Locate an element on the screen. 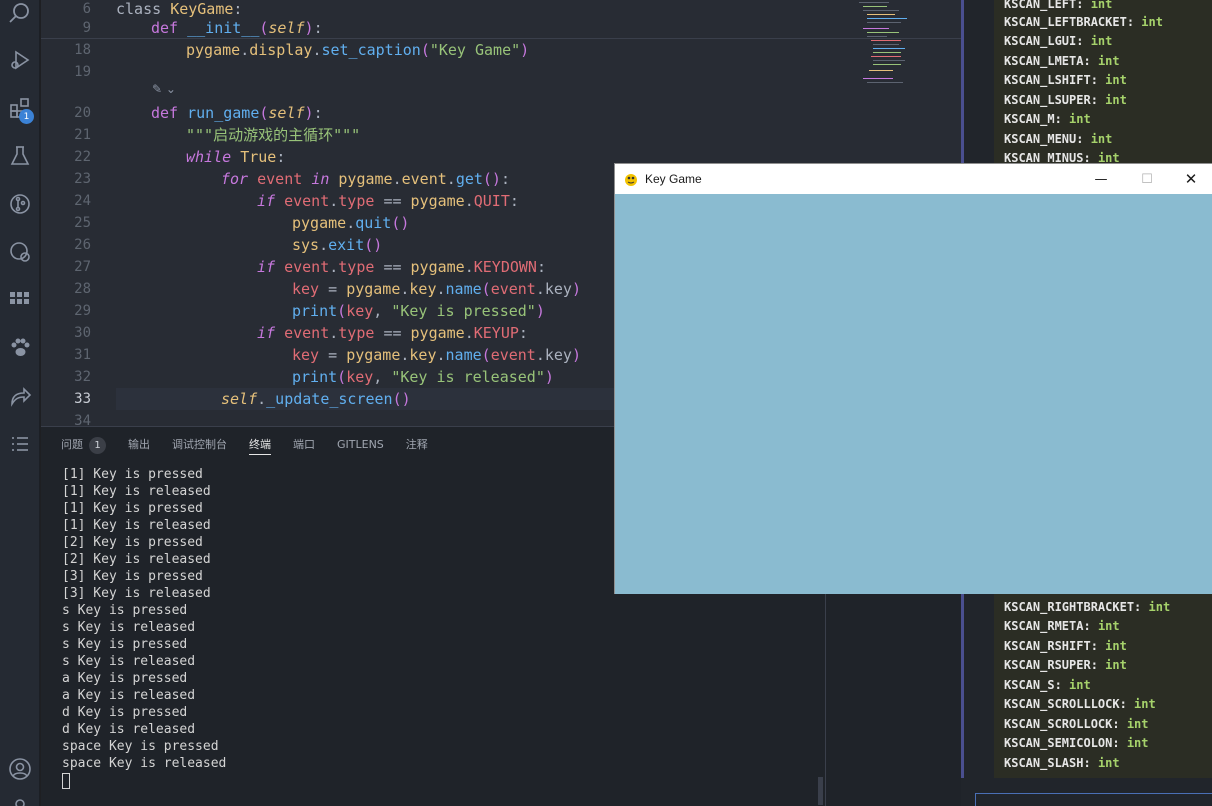  minimap is located at coordinates (899, 50).